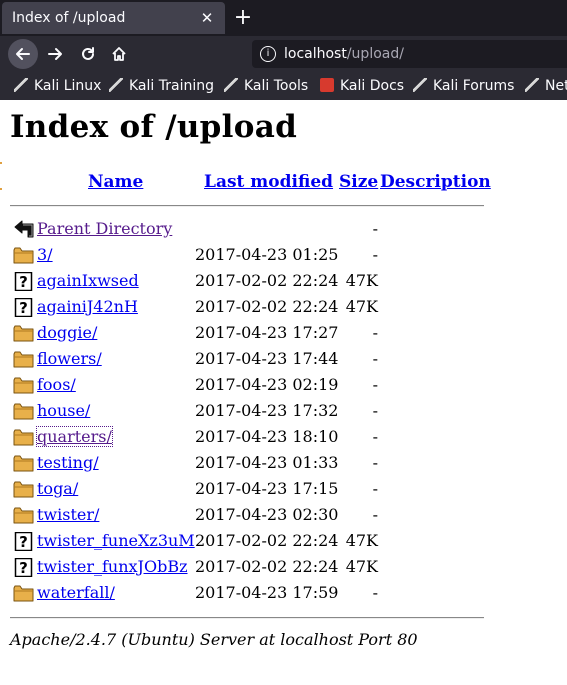 This screenshot has height=685, width=567. Describe the element at coordinates (207, 18) in the screenshot. I see `close-tab-icon: ✕` at that location.